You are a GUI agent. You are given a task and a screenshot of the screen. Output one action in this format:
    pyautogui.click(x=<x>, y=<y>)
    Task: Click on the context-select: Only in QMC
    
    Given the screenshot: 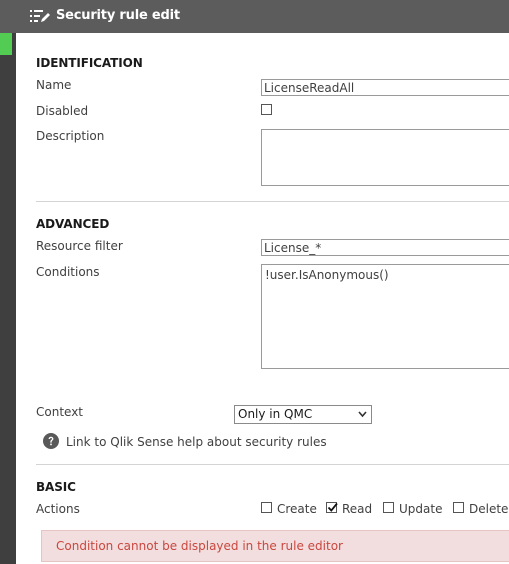 What is the action you would take?
    pyautogui.click(x=303, y=414)
    